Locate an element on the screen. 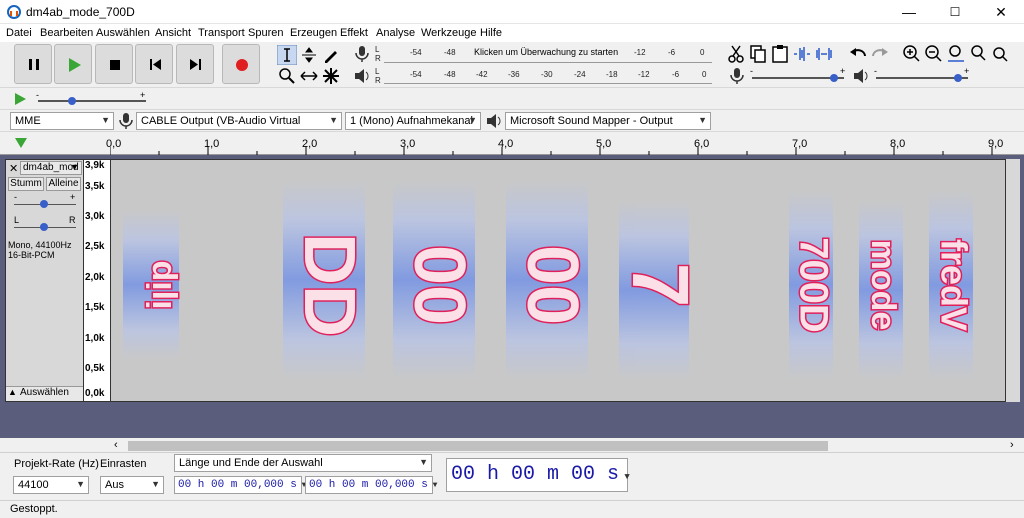 The image size is (1024, 518). scroll-right-icon: › is located at coordinates (1012, 445).